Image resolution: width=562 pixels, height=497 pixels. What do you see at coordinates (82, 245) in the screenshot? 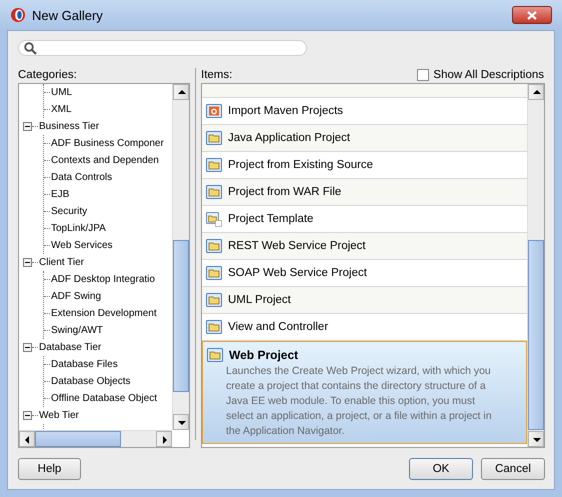
I see `category-item: Web Services` at bounding box center [82, 245].